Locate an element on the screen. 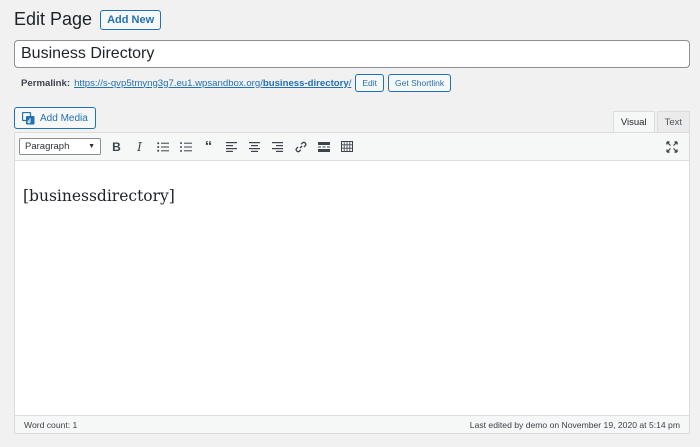 The image size is (700, 447). page-heading: Edit Page Add New is located at coordinates (88, 19).